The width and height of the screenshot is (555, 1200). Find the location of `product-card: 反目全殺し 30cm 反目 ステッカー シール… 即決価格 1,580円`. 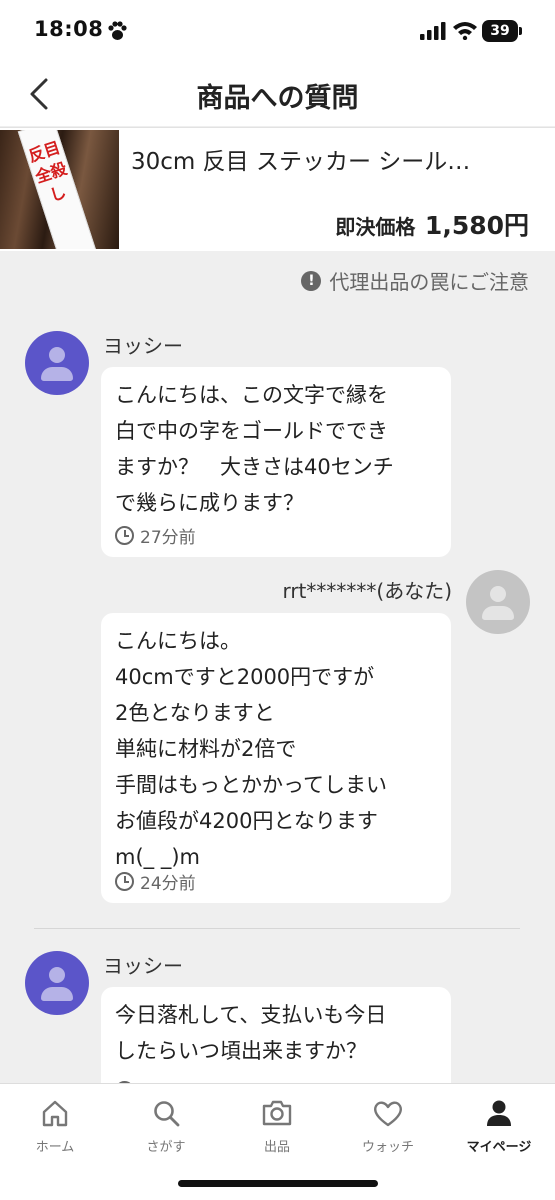

product-card: 反目全殺し 30cm 反目 ステッカー シール… 即決価格 1,580円 is located at coordinates (277, 189).